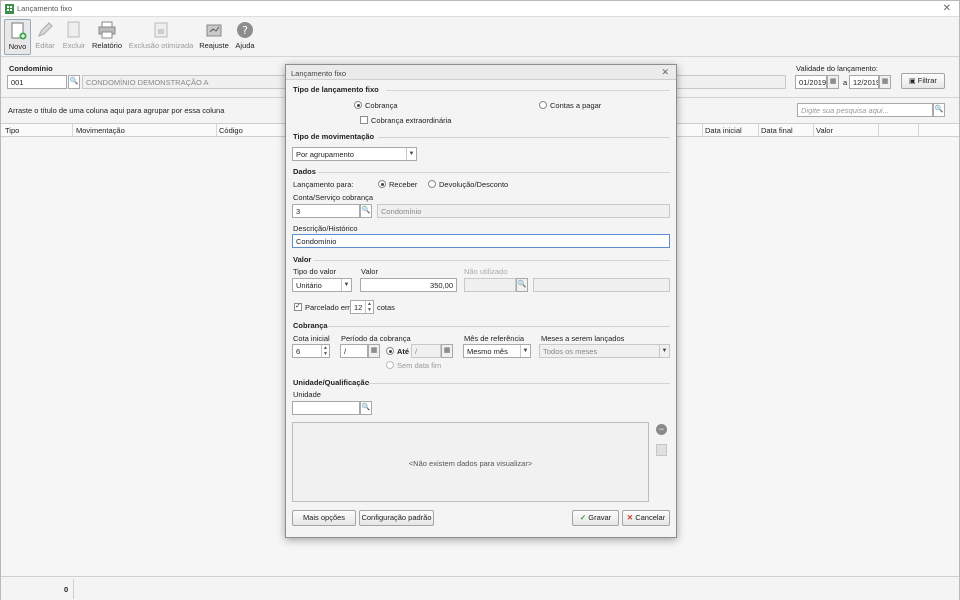 The height and width of the screenshot is (600, 960). What do you see at coordinates (396, 518) in the screenshot?
I see `config-padrao-button: Configuração padrão` at bounding box center [396, 518].